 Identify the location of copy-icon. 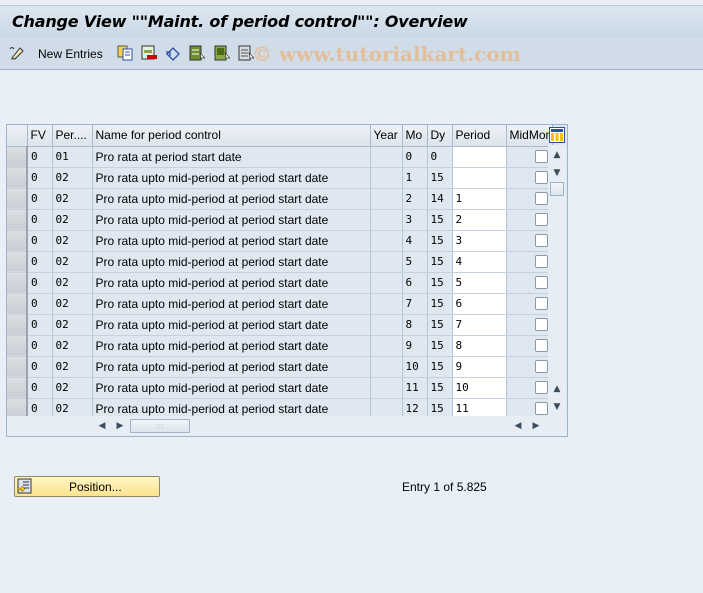
(125, 53).